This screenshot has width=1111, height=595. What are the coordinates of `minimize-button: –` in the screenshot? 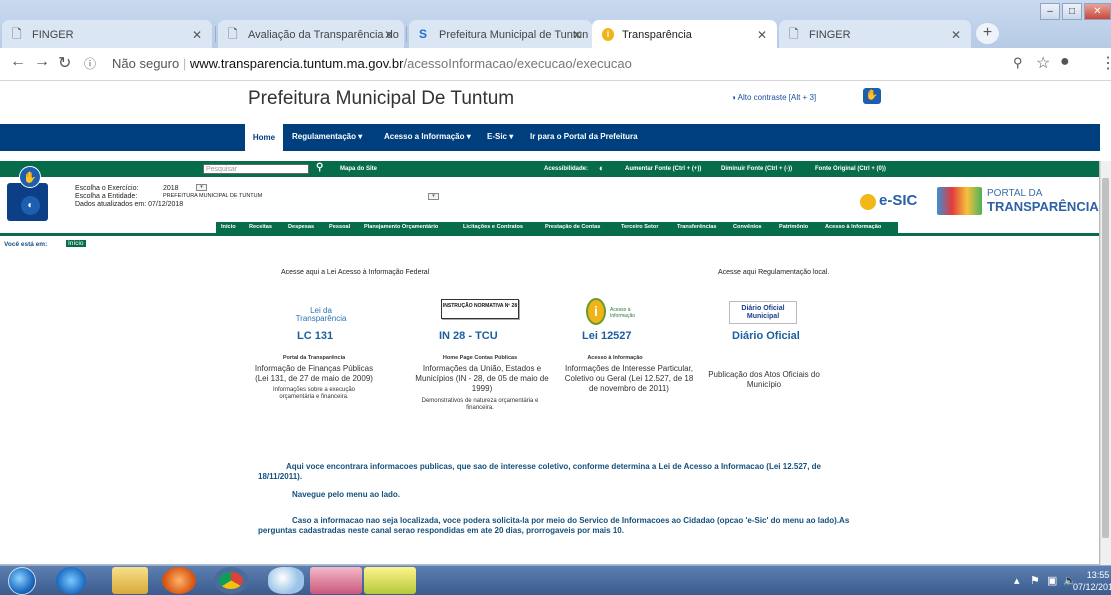 It's located at (1050, 11).